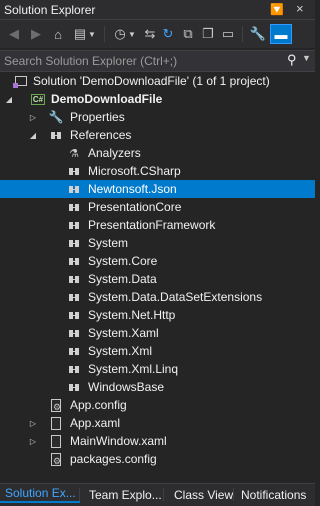  Describe the element at coordinates (132, 315) in the screenshot. I see `reference-label: System.Net.Http` at that location.